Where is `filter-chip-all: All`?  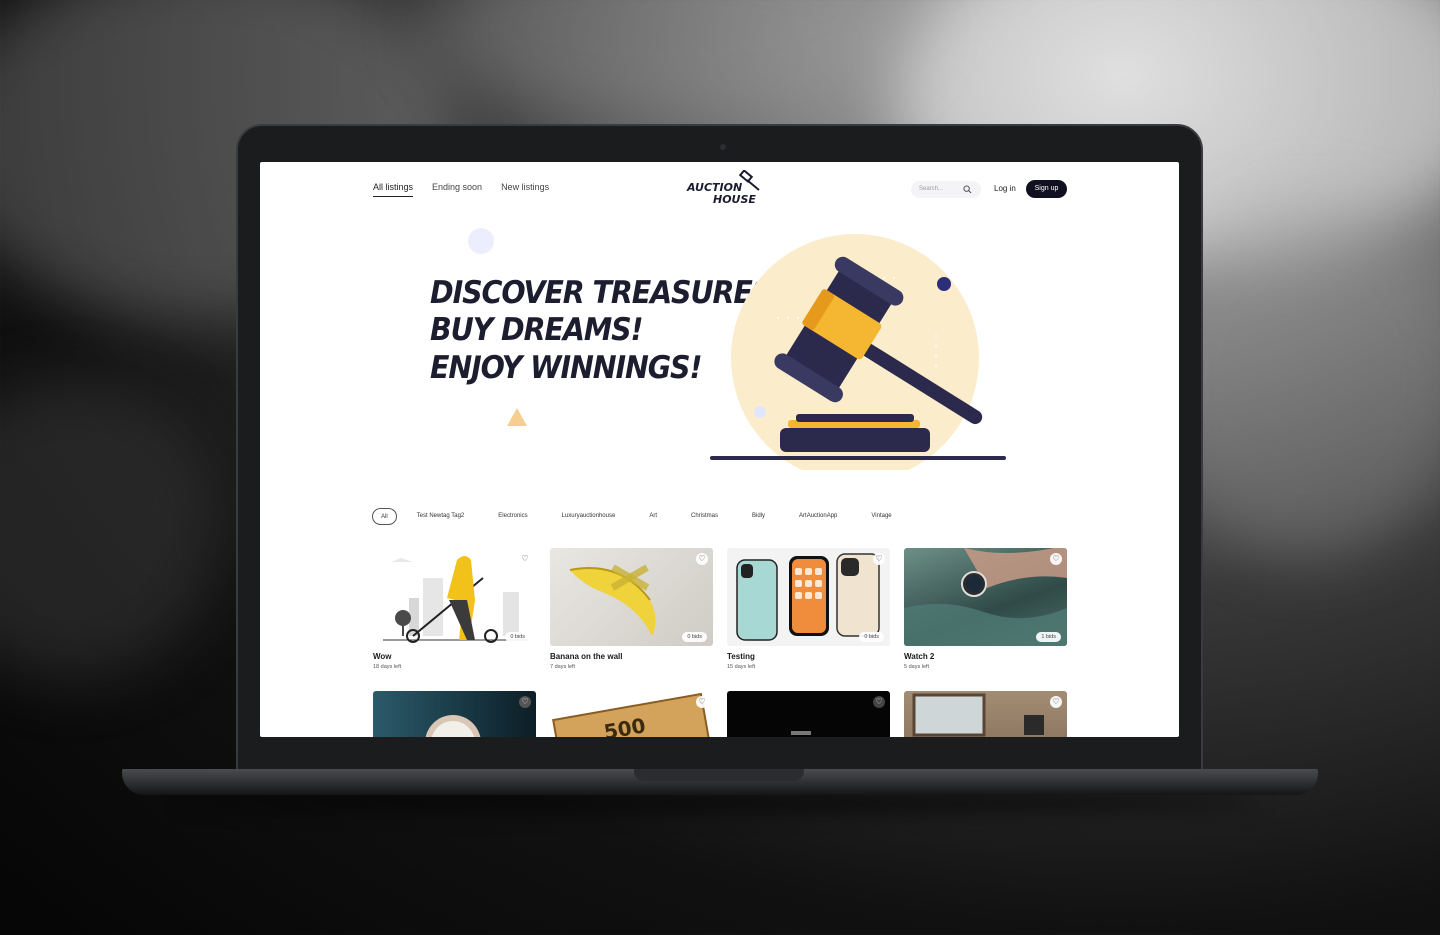 filter-chip-all: All is located at coordinates (384, 516).